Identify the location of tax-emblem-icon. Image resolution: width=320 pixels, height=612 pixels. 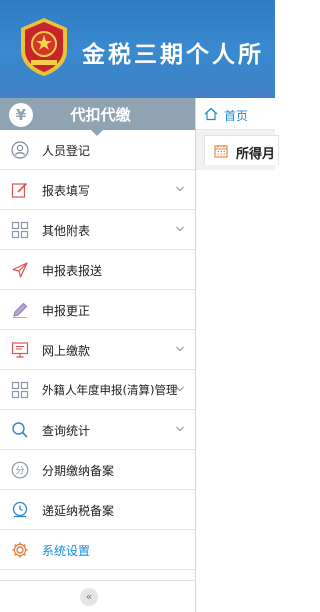
(44, 47).